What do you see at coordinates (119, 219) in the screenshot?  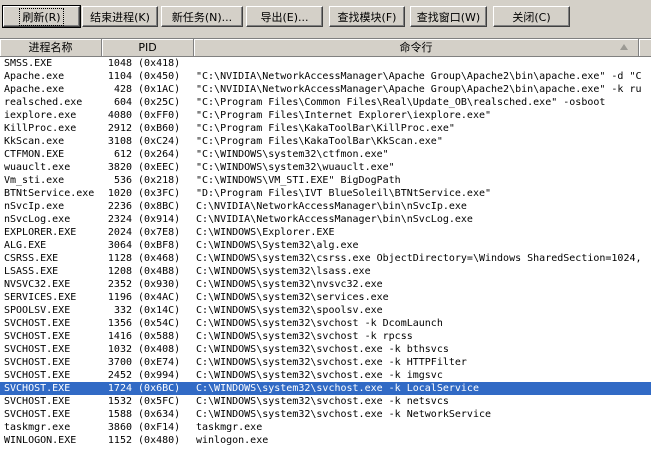 I see `pid-decimal: 2324` at bounding box center [119, 219].